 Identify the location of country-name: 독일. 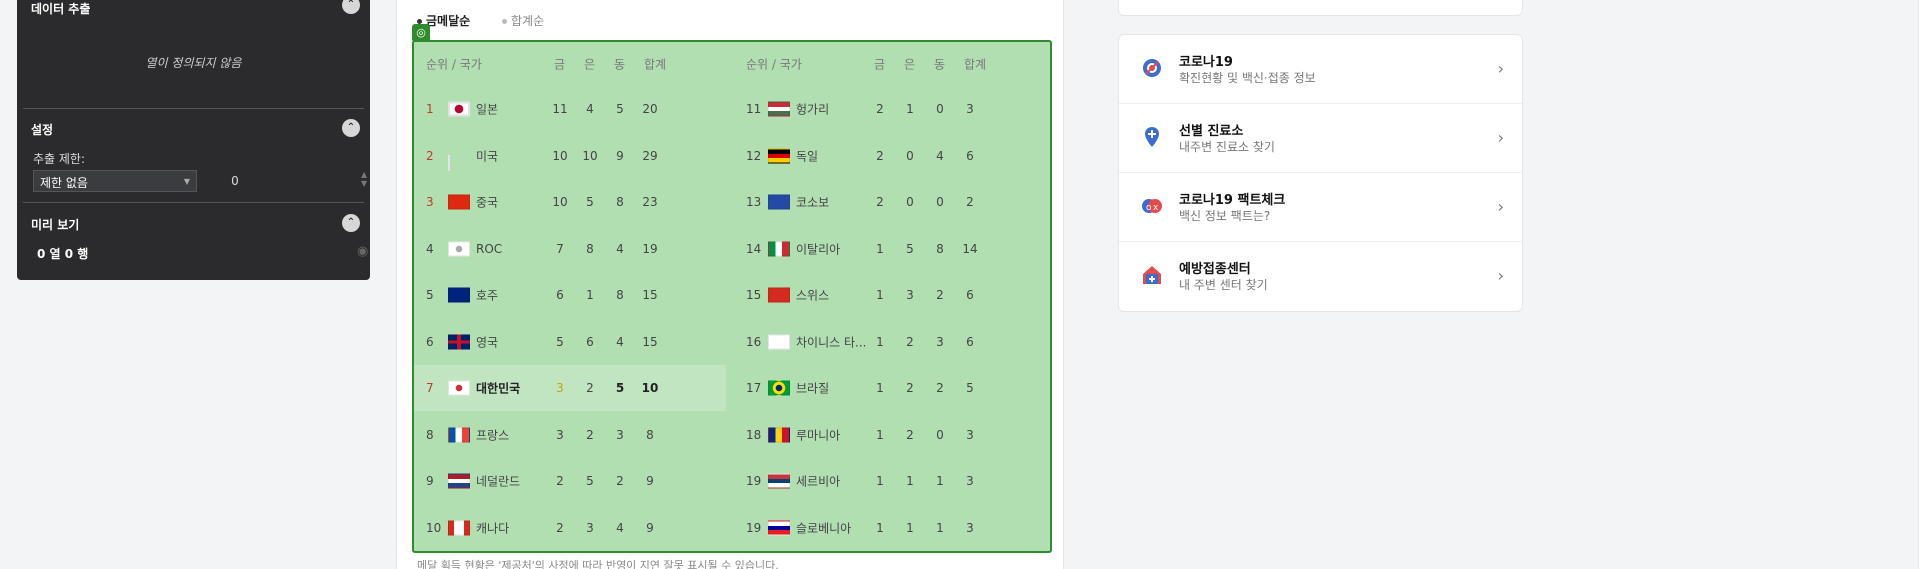
(807, 156).